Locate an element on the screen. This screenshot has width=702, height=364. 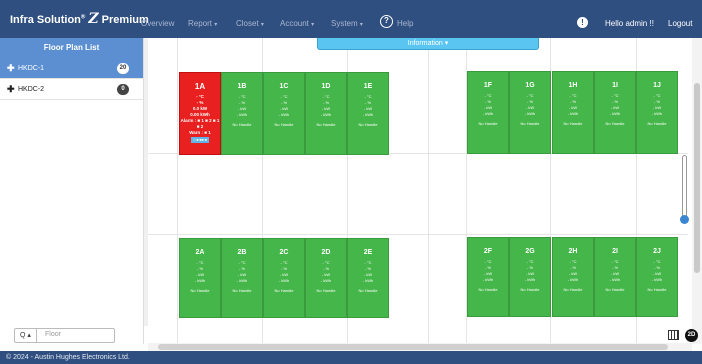
rack-1h: 1H - °C - % - kW - kWh No Handle is located at coordinates (573, 112).